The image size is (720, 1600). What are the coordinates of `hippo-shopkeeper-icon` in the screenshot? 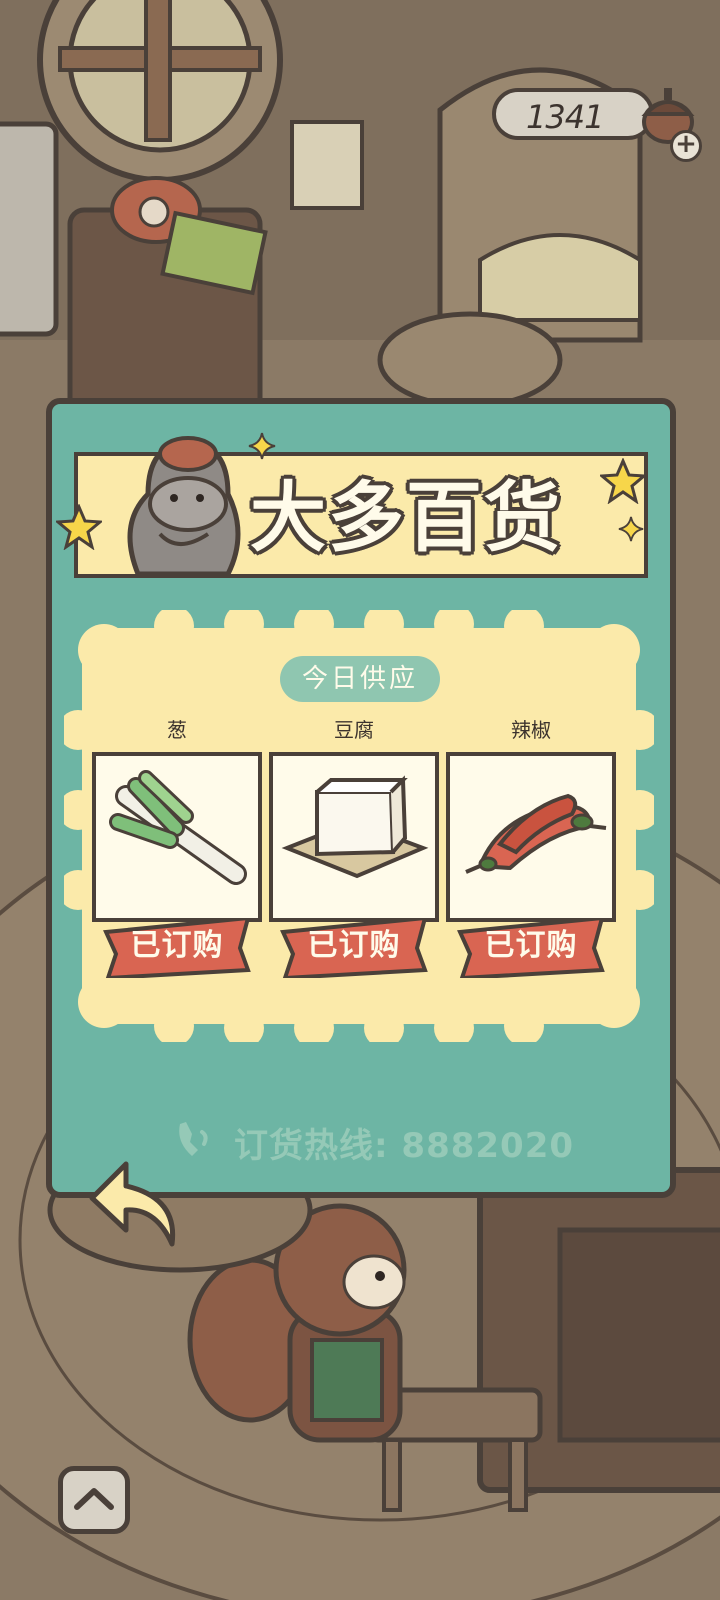 It's located at (184, 506).